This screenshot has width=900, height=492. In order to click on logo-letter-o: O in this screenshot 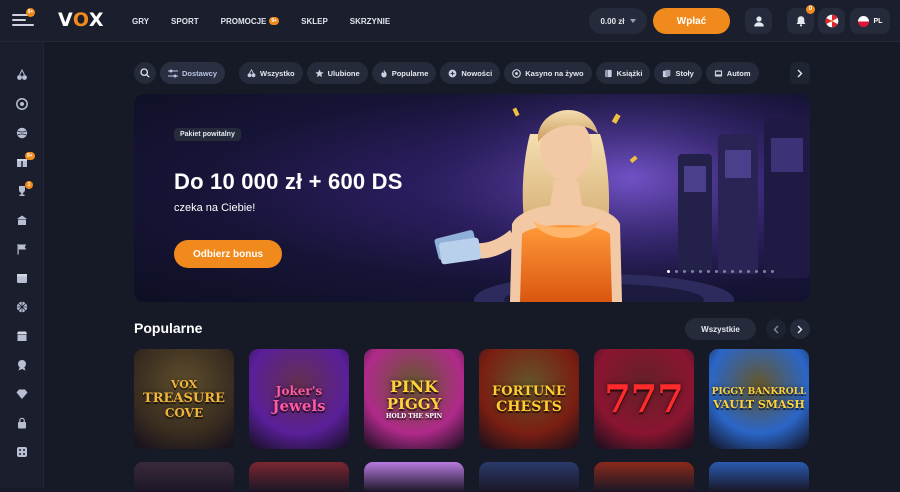, I will do `click(80, 20)`.